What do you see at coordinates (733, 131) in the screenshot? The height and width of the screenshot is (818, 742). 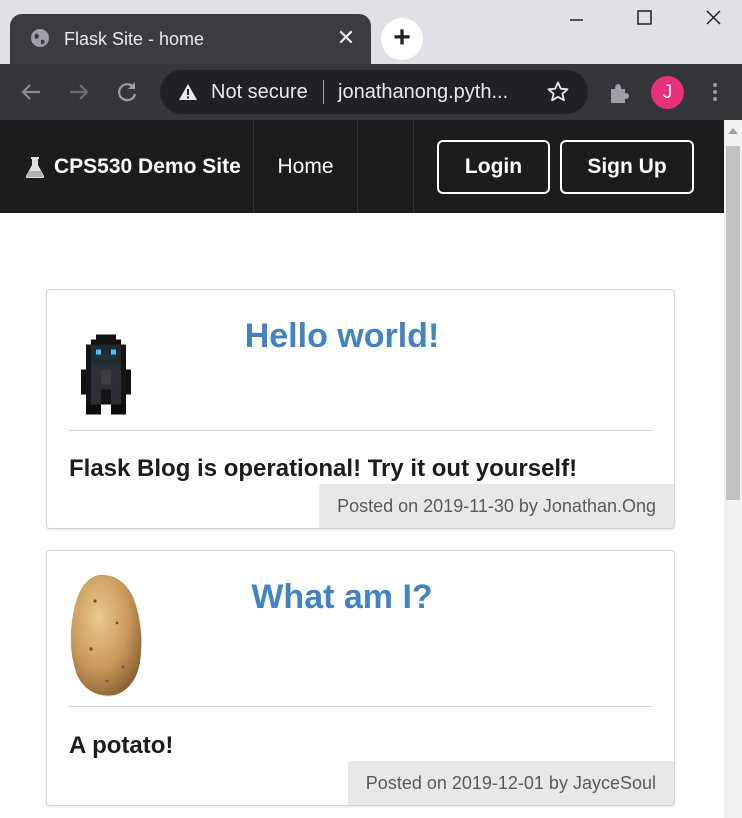 I see `scroll-up-arrow-icon` at bounding box center [733, 131].